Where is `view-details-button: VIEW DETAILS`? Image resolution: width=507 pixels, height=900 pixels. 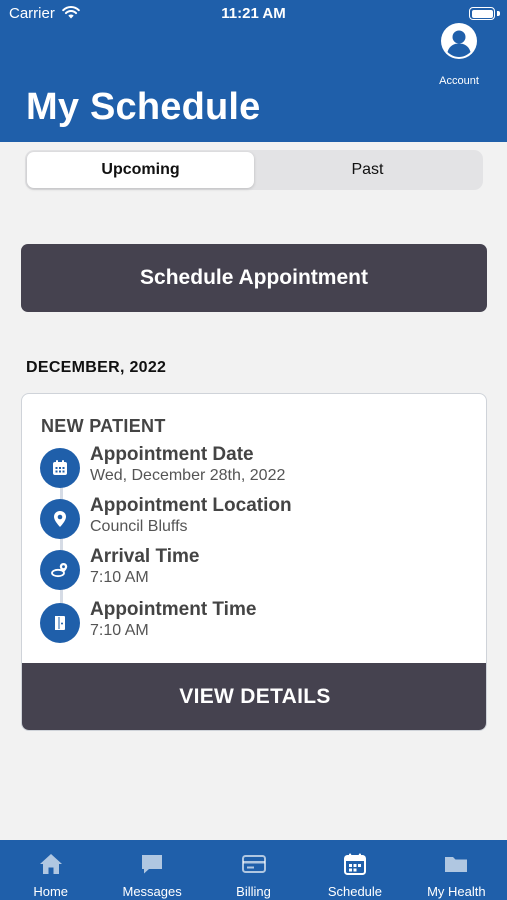
view-details-button: VIEW DETAILS is located at coordinates (254, 696).